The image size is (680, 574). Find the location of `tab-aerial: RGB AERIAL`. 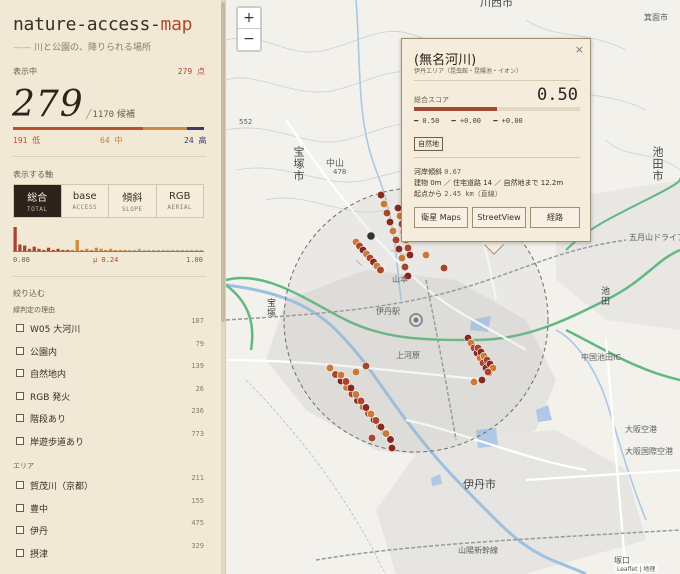

tab-aerial: RGB AERIAL is located at coordinates (179, 201).